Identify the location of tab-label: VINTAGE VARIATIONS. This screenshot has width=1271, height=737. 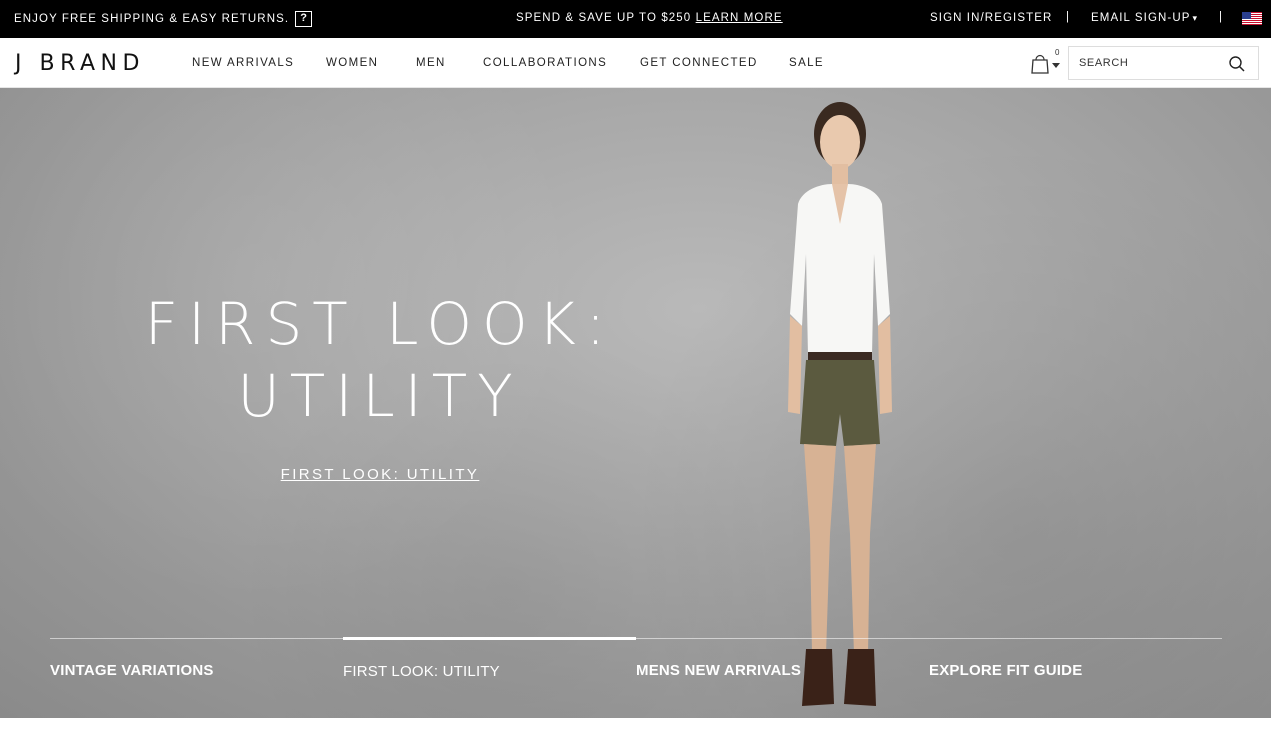
(132, 670).